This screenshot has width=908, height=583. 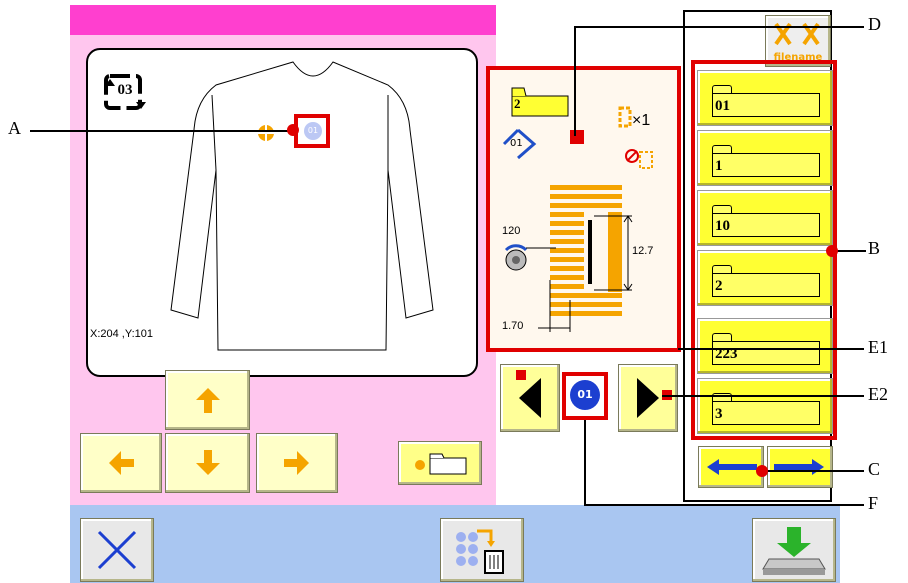 I want to click on folder-label: 223, so click(x=766, y=353).